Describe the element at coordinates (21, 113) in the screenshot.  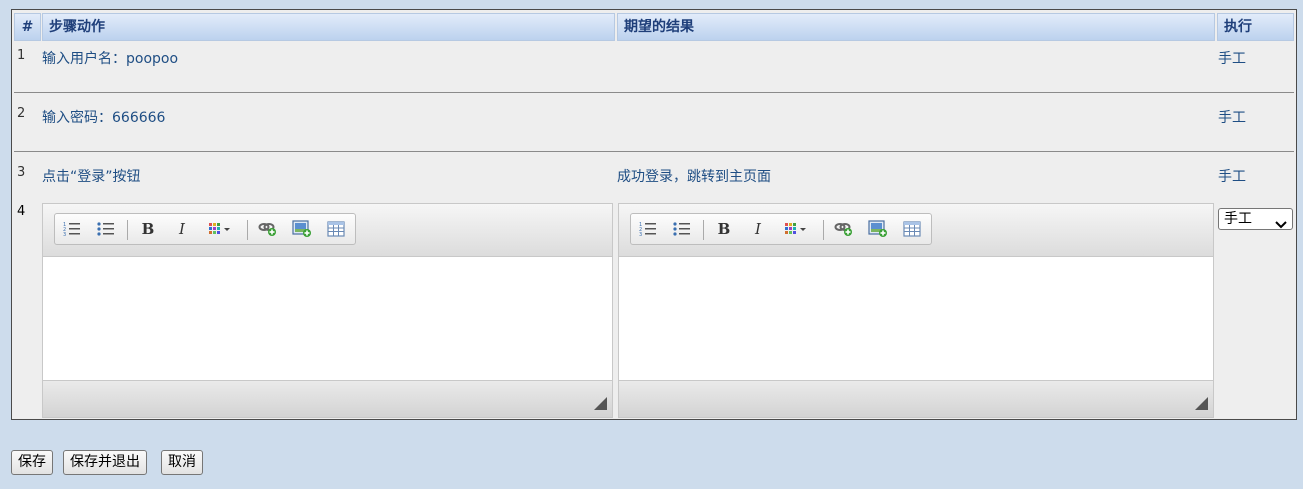
I see `row-2-number: 2` at that location.